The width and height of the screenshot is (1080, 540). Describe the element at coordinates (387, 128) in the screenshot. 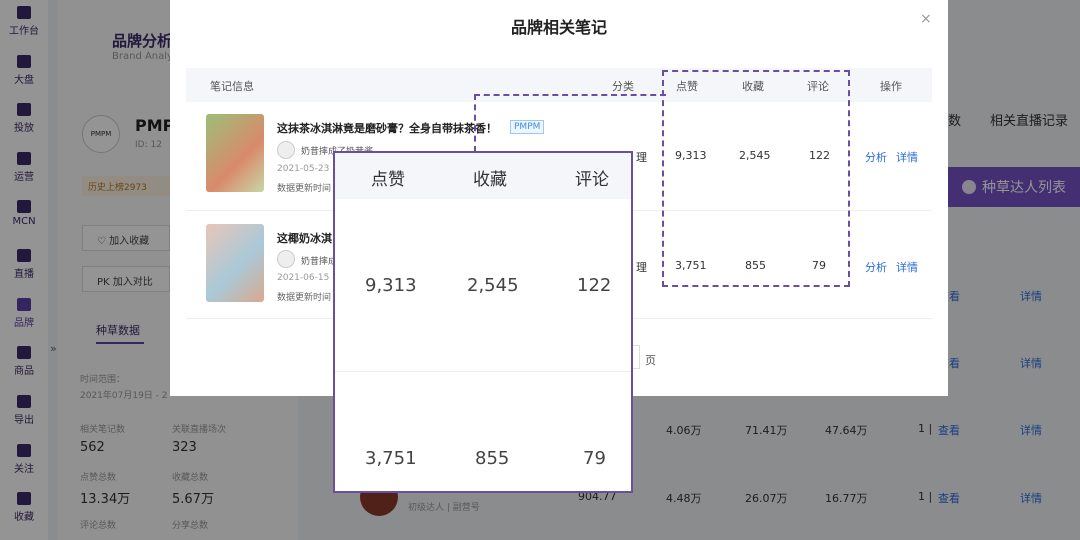

I see `note-title: 这抹茶冰淇淋竟是磨砂膏？全身自带抹茶香！` at that location.